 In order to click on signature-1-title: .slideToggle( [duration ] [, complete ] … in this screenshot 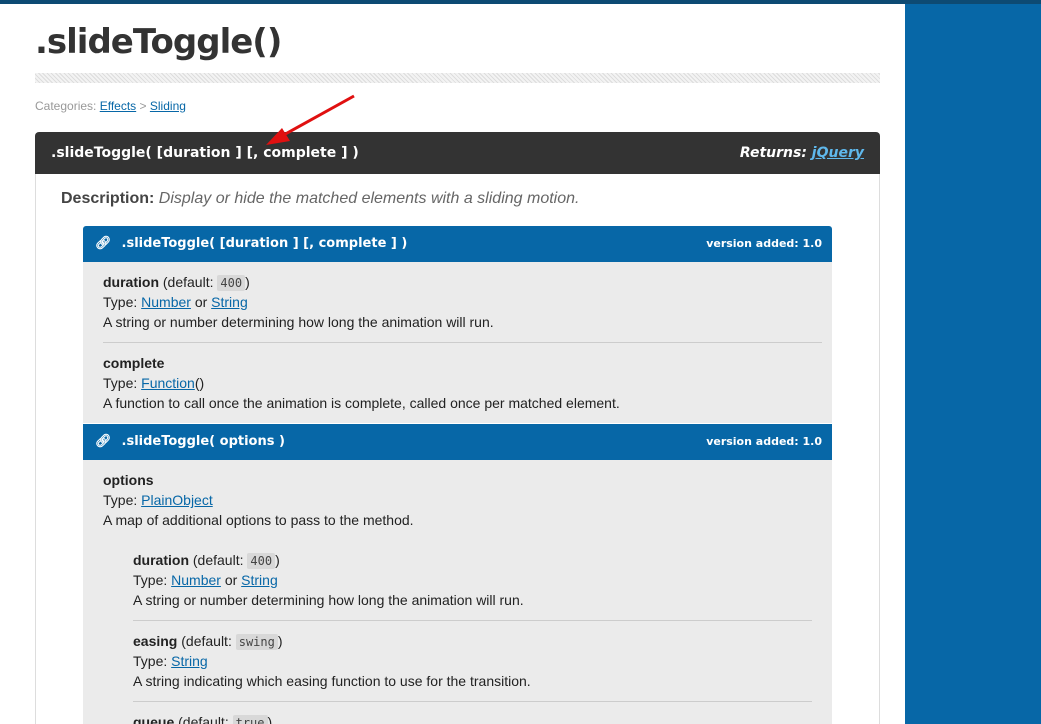, I will do `click(264, 243)`.